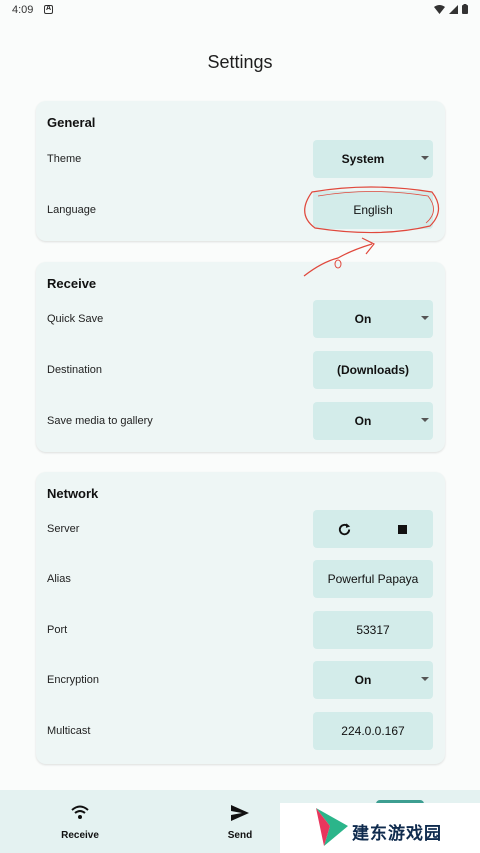  What do you see at coordinates (63, 529) in the screenshot?
I see `server-label: Server` at bounding box center [63, 529].